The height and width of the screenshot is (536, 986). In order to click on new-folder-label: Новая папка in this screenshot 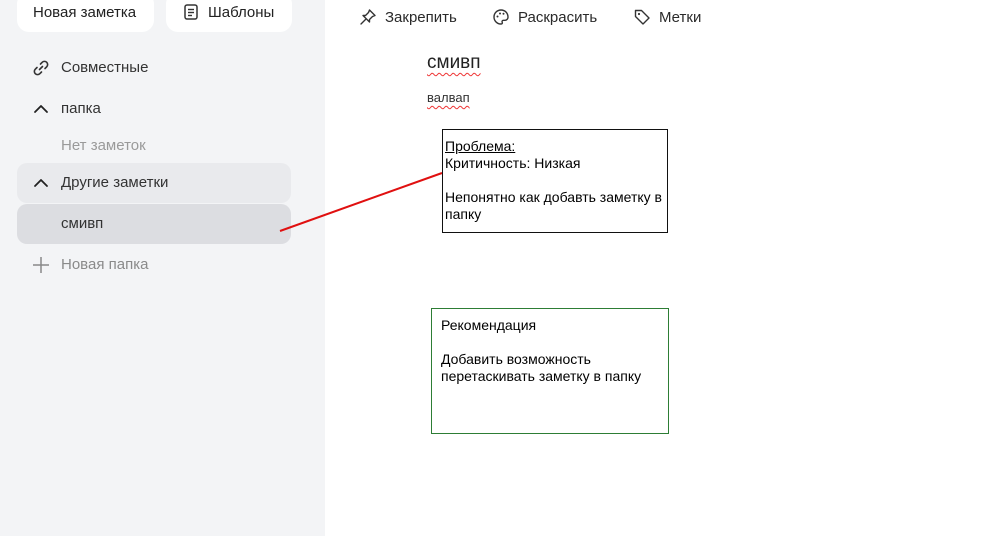, I will do `click(105, 264)`.